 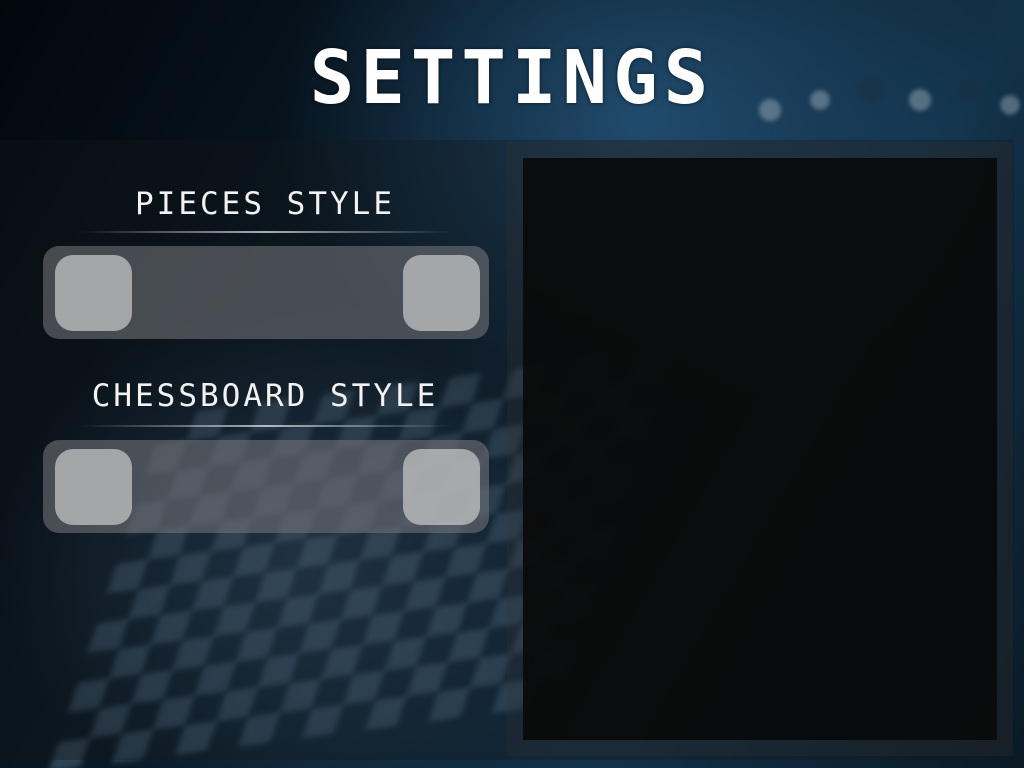 What do you see at coordinates (441, 487) in the screenshot?
I see `chessboard-style-next-button` at bounding box center [441, 487].